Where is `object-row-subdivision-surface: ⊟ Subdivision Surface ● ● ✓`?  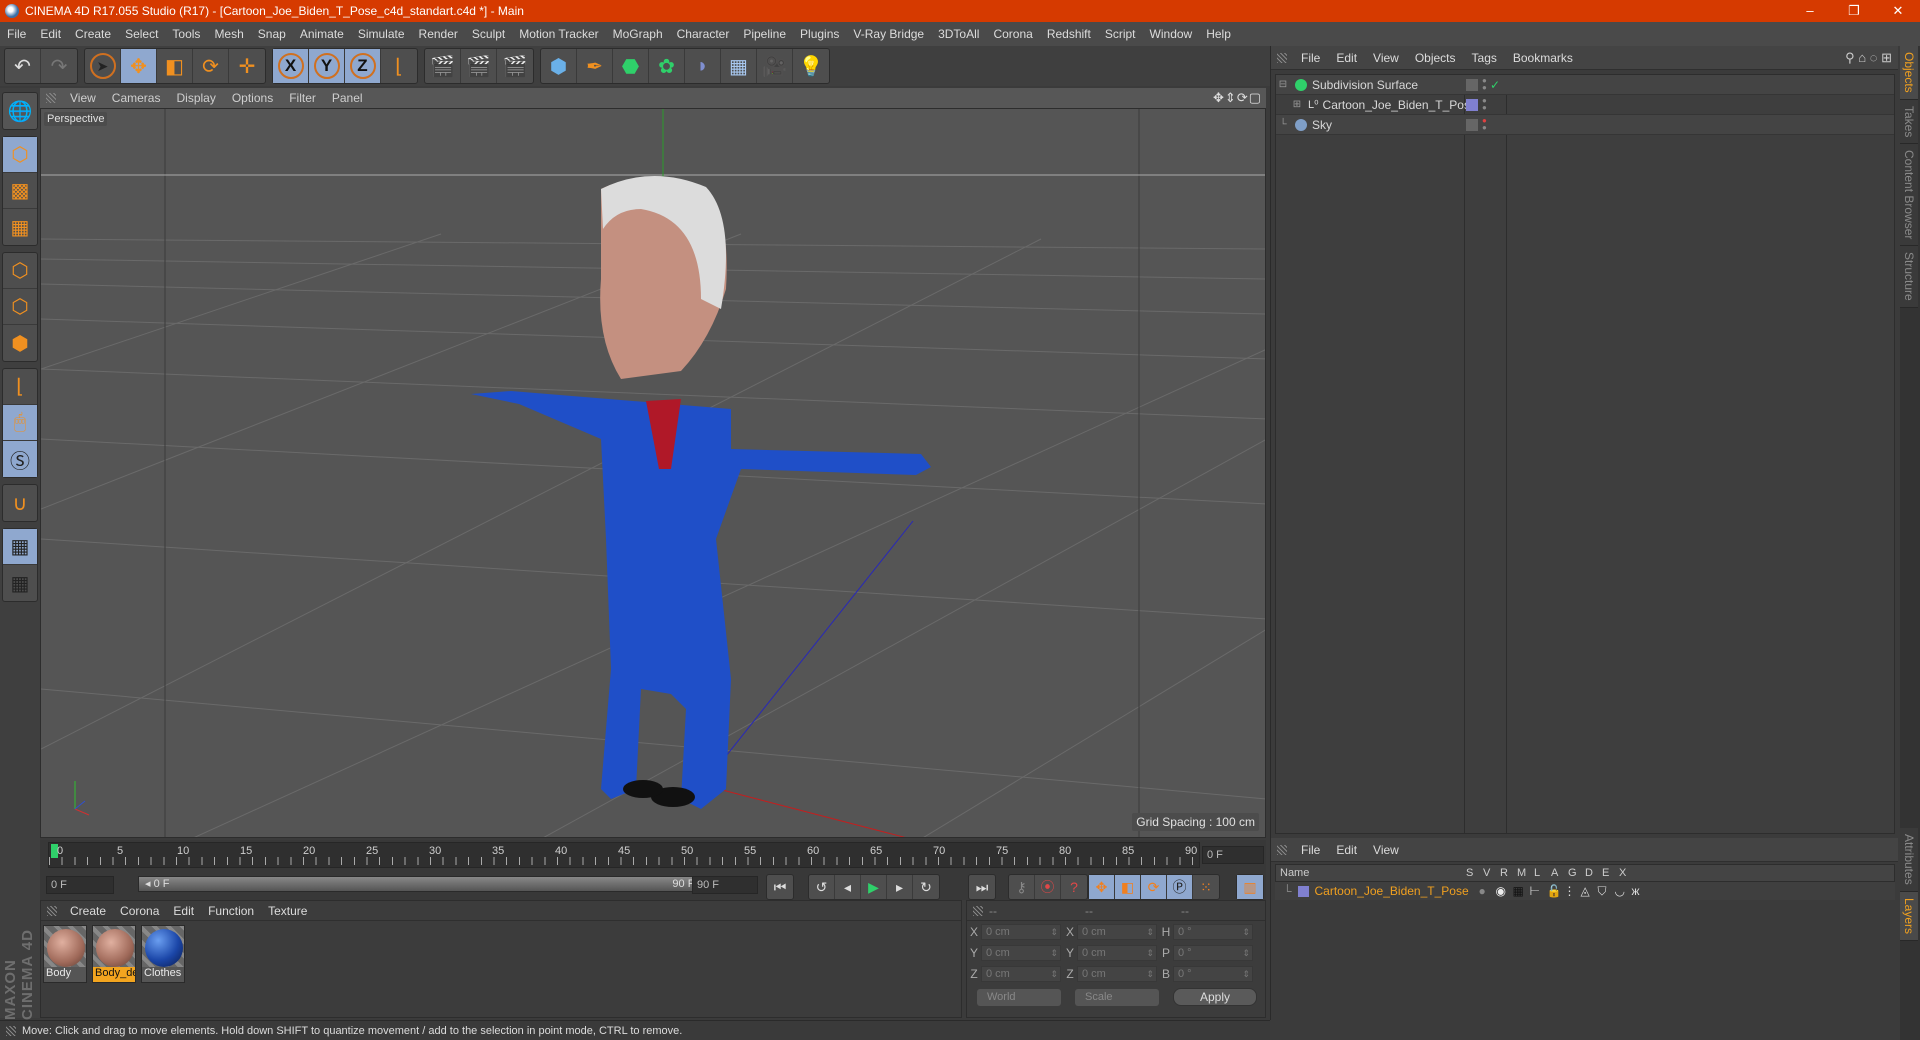 object-row-subdivision-surface: ⊟ Subdivision Surface ● ● ✓ is located at coordinates (1585, 85).